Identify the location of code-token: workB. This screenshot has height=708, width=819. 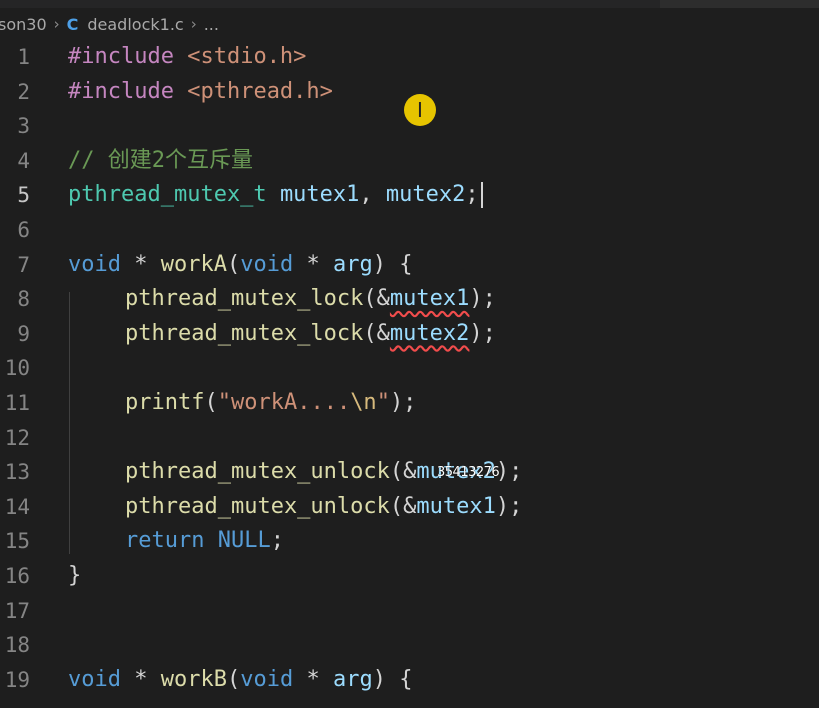
(193, 679).